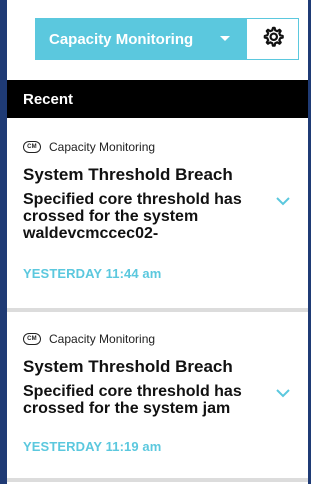 The height and width of the screenshot is (484, 320). I want to click on settings-button, so click(273, 39).